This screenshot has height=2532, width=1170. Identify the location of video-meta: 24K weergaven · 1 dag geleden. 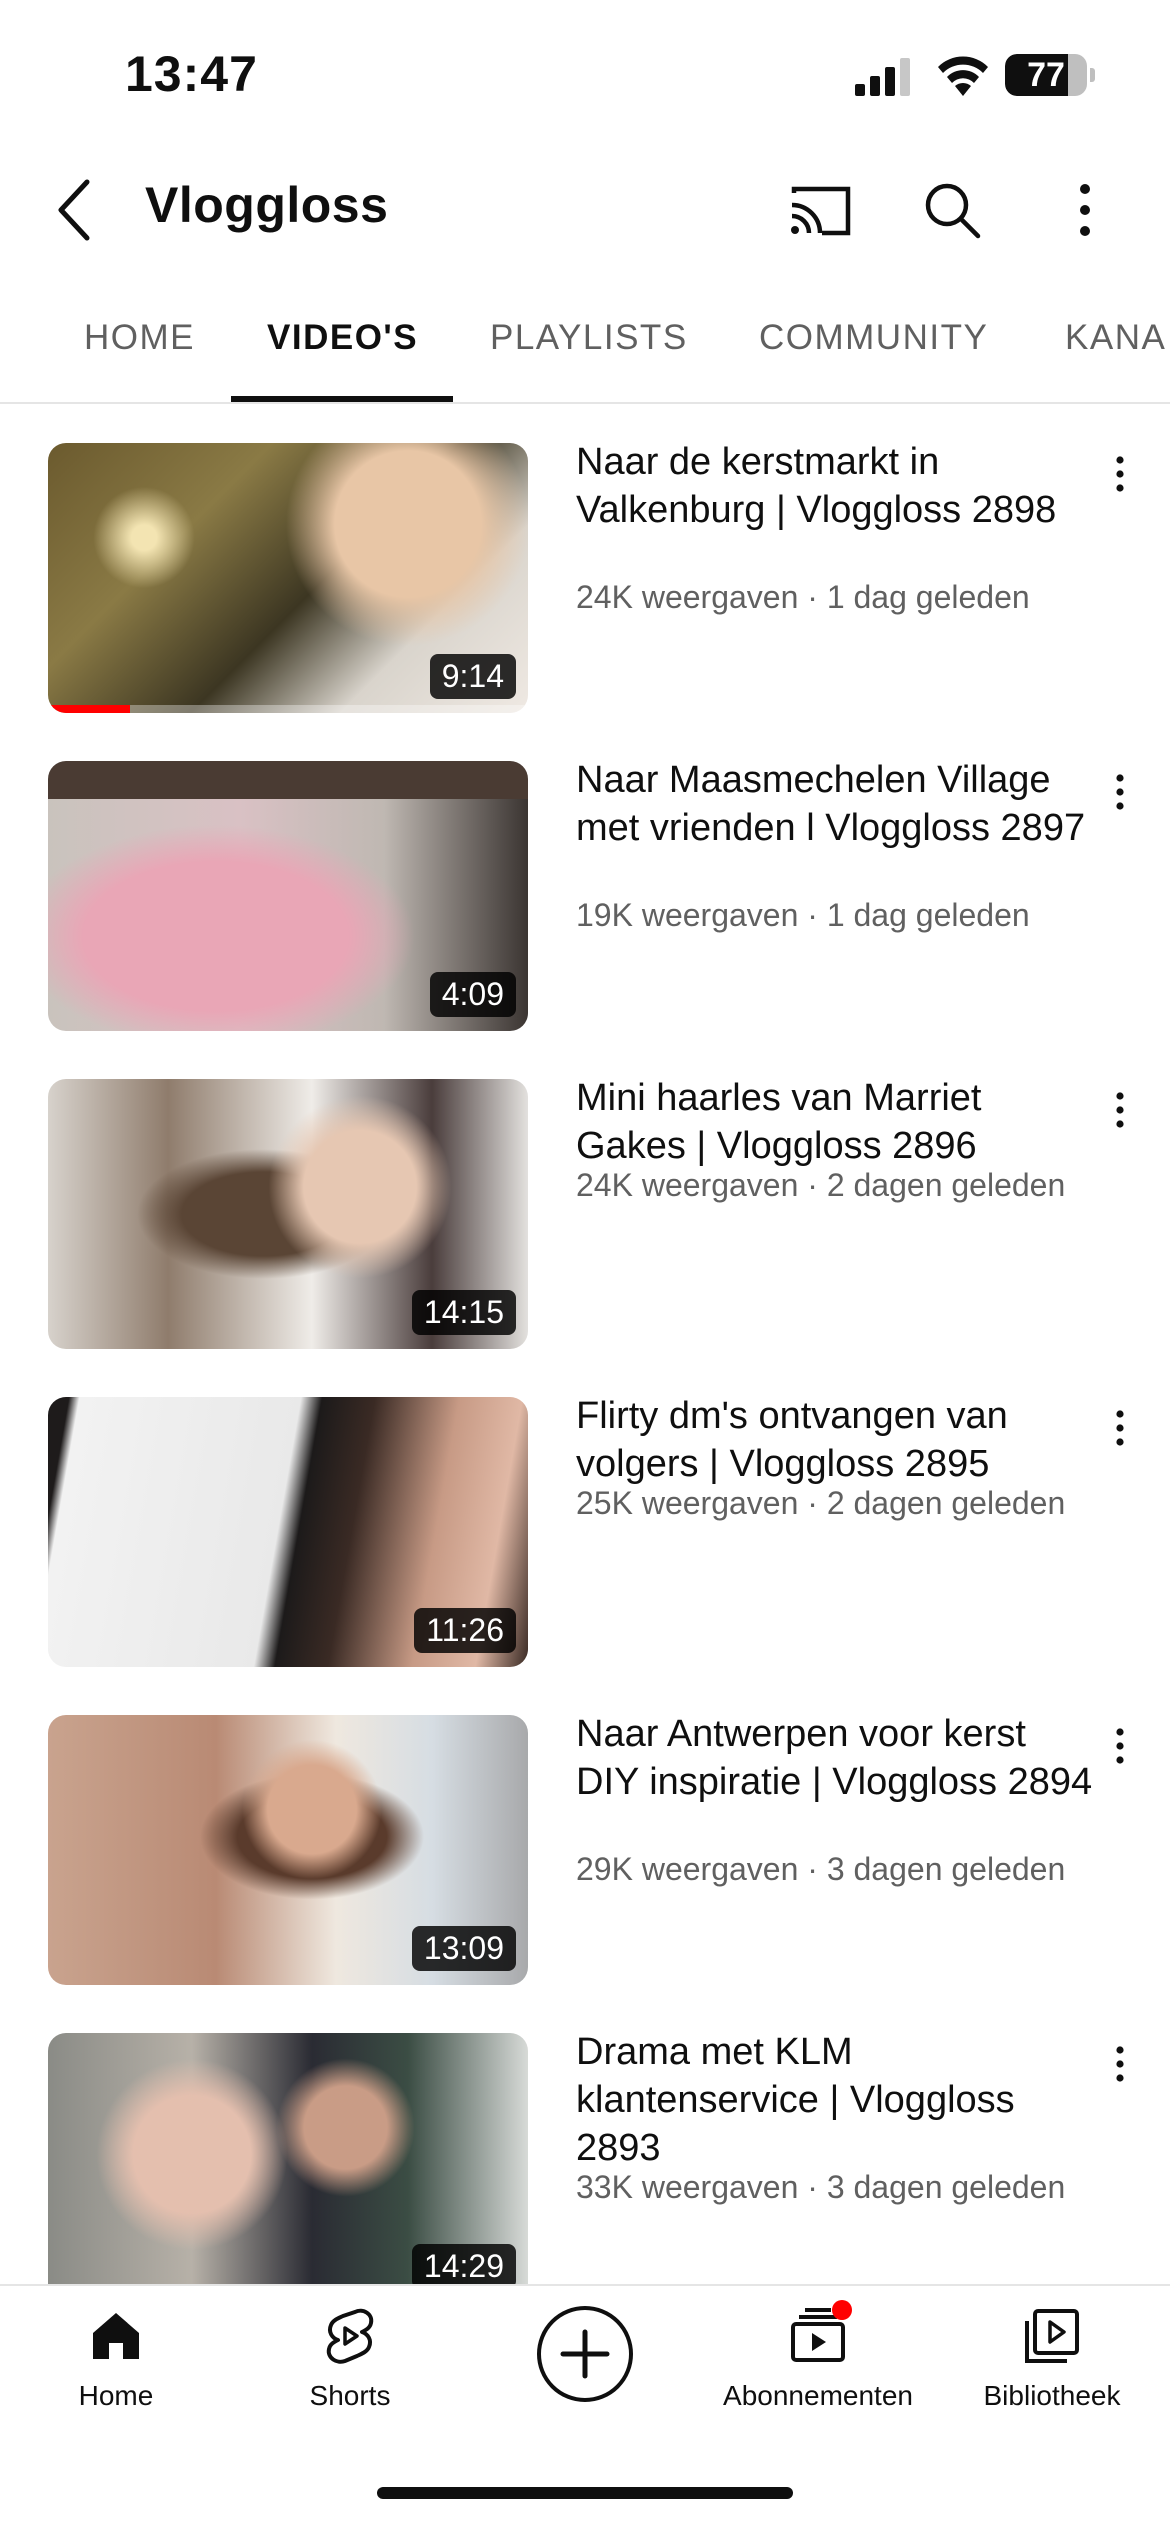
(803, 597).